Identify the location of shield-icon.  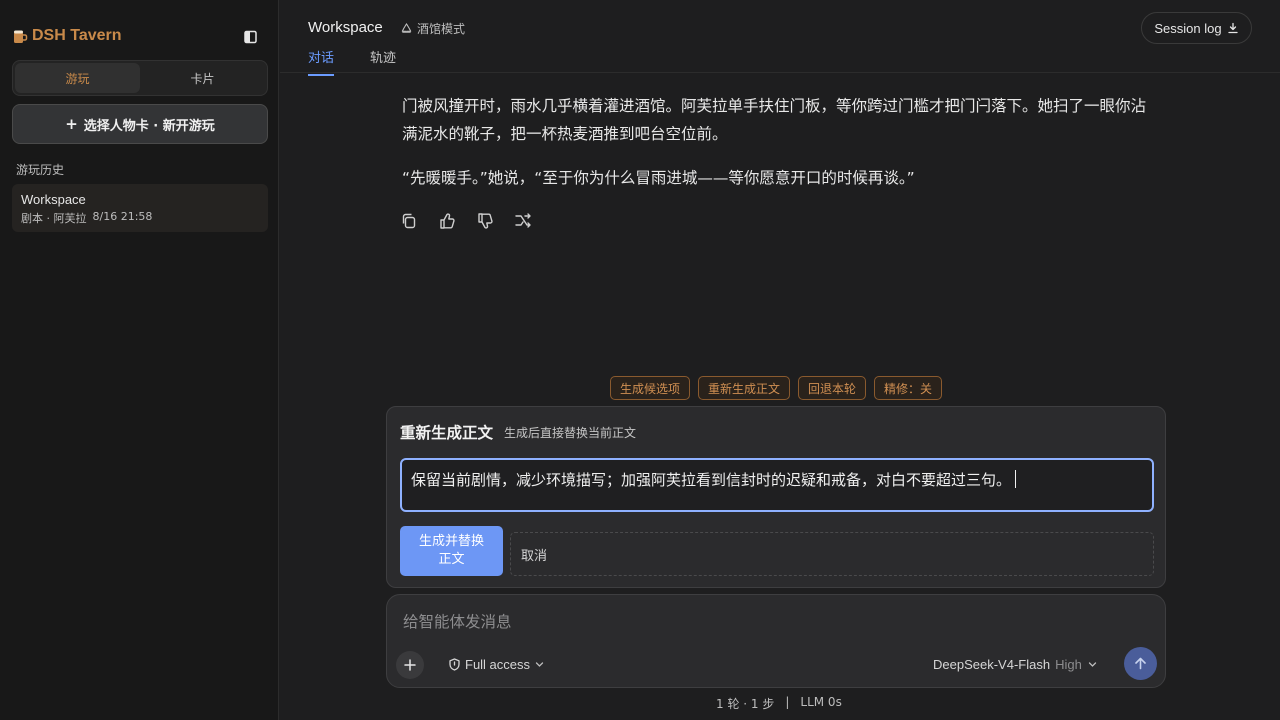
(454, 664).